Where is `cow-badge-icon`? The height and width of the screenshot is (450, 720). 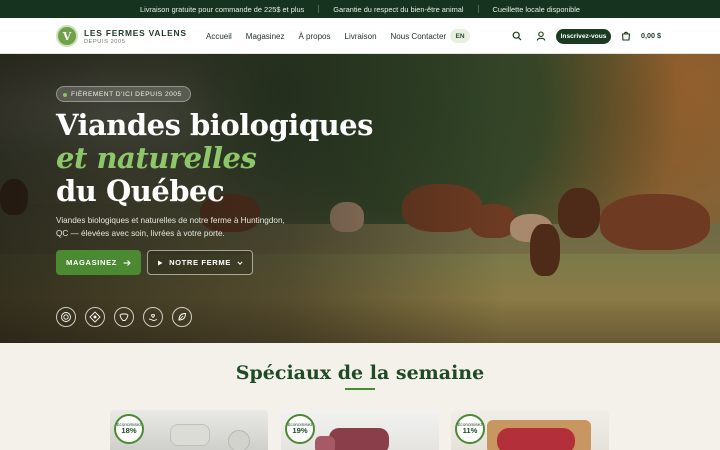 cow-badge-icon is located at coordinates (124, 317).